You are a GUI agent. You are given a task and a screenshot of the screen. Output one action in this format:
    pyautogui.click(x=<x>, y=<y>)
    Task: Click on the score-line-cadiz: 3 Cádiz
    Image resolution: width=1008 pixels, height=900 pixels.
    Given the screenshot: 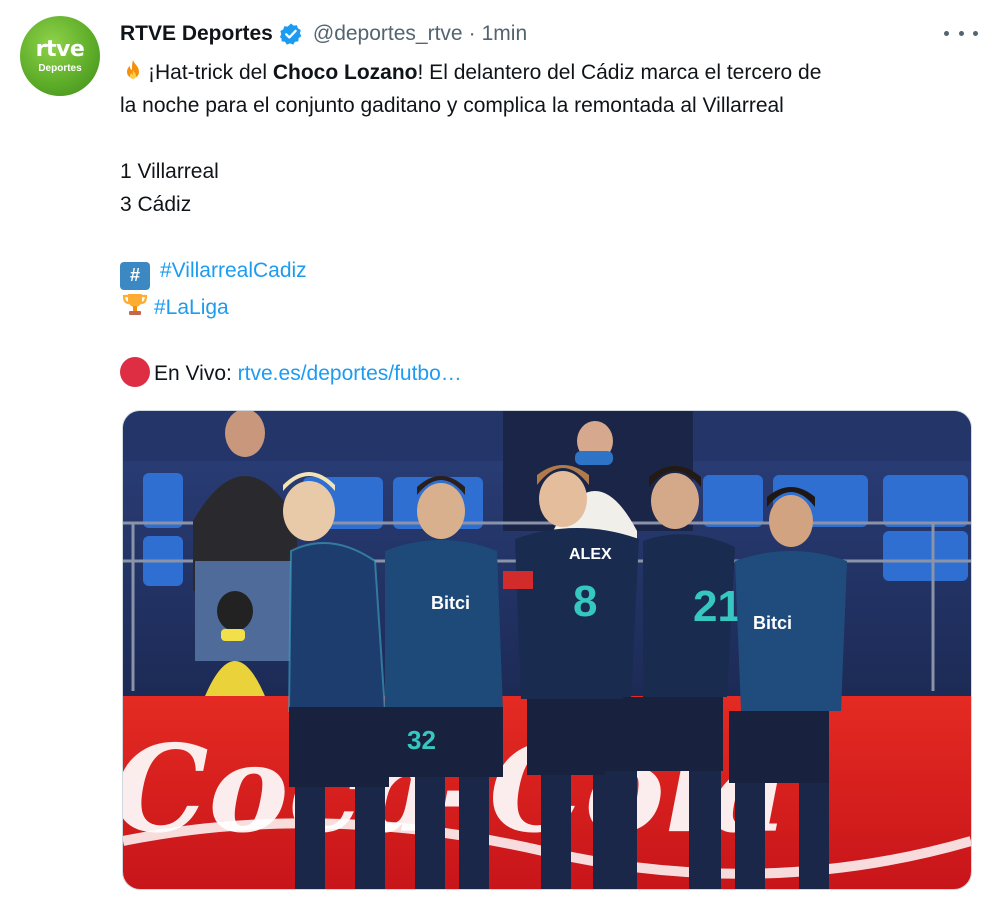 What is the action you would take?
    pyautogui.click(x=156, y=204)
    